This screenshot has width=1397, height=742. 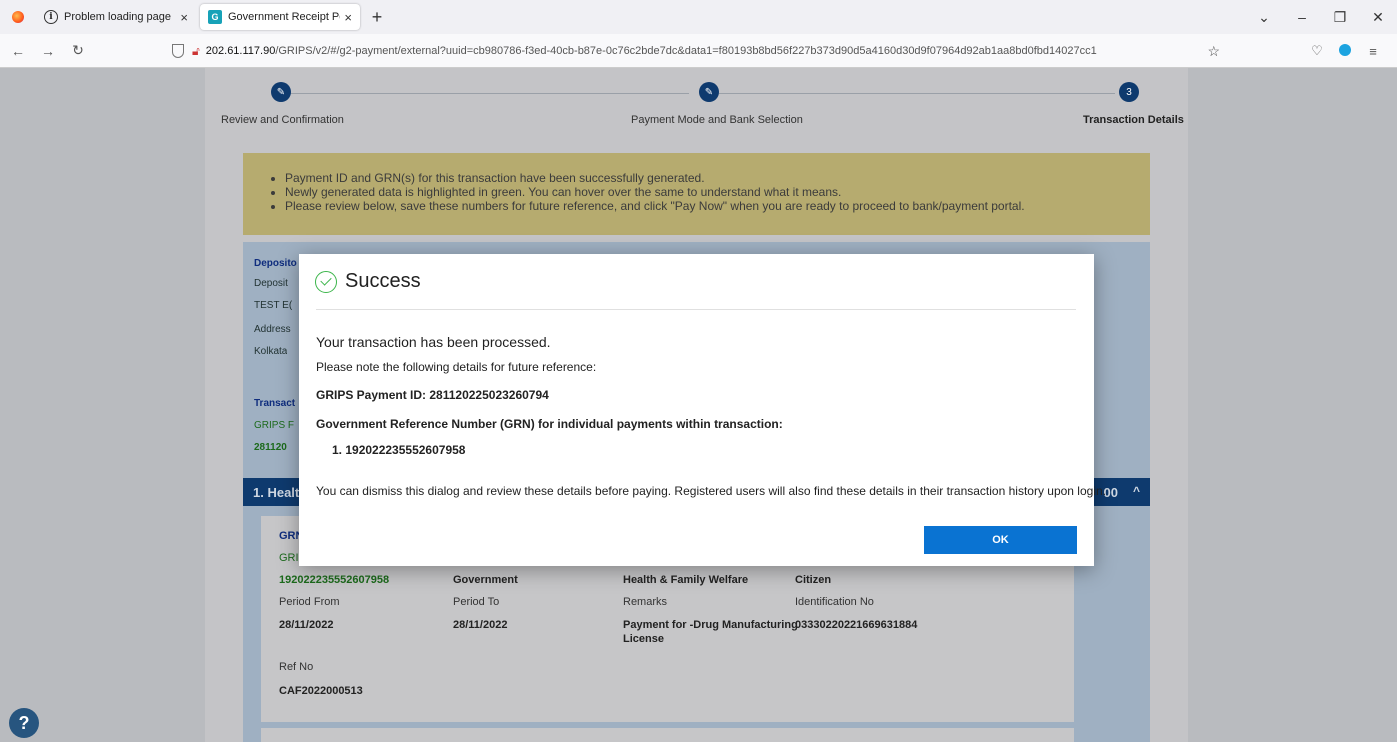 I want to click on depositor-name: TEST E(, so click(x=273, y=305).